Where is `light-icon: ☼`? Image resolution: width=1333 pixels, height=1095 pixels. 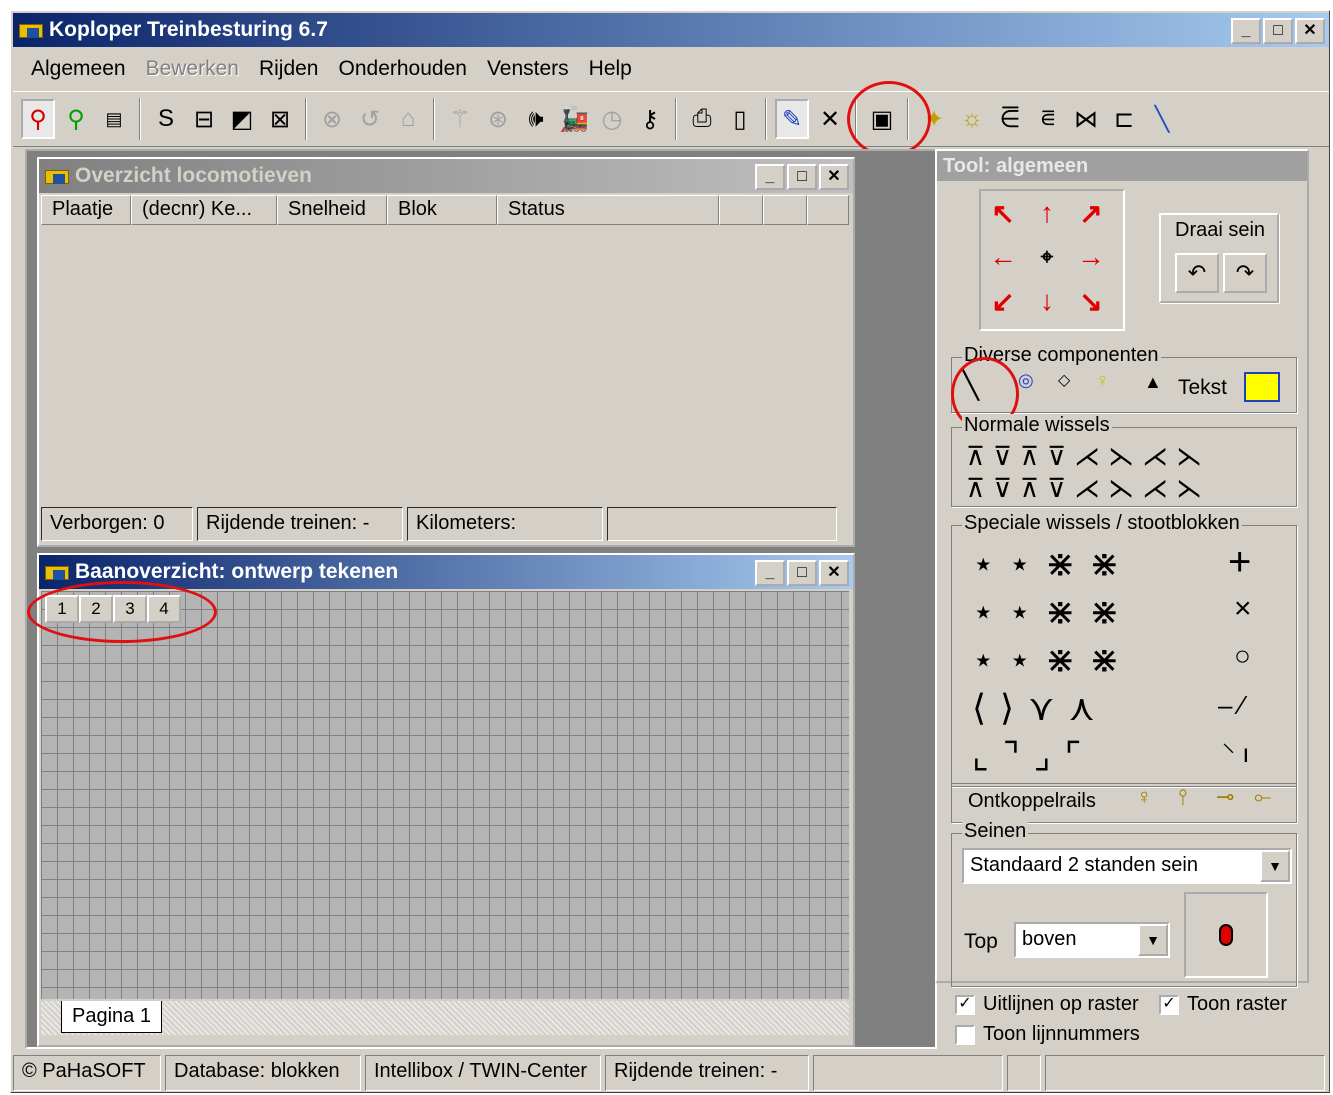
light-icon: ☼ is located at coordinates (972, 119).